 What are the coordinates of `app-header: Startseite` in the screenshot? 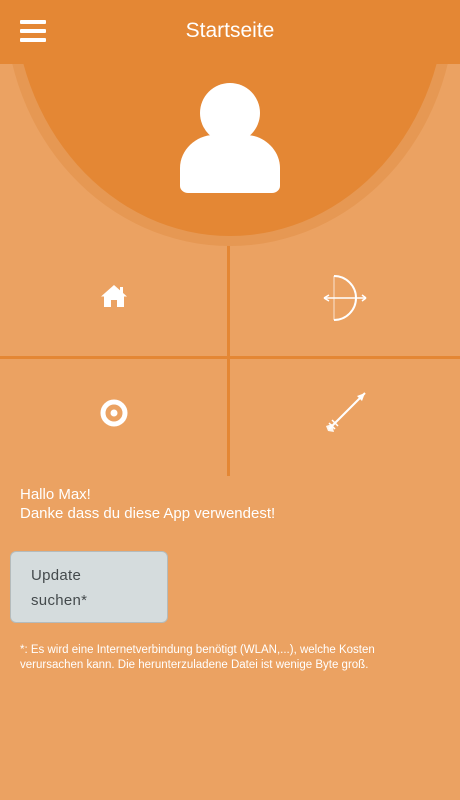 It's located at (230, 32).